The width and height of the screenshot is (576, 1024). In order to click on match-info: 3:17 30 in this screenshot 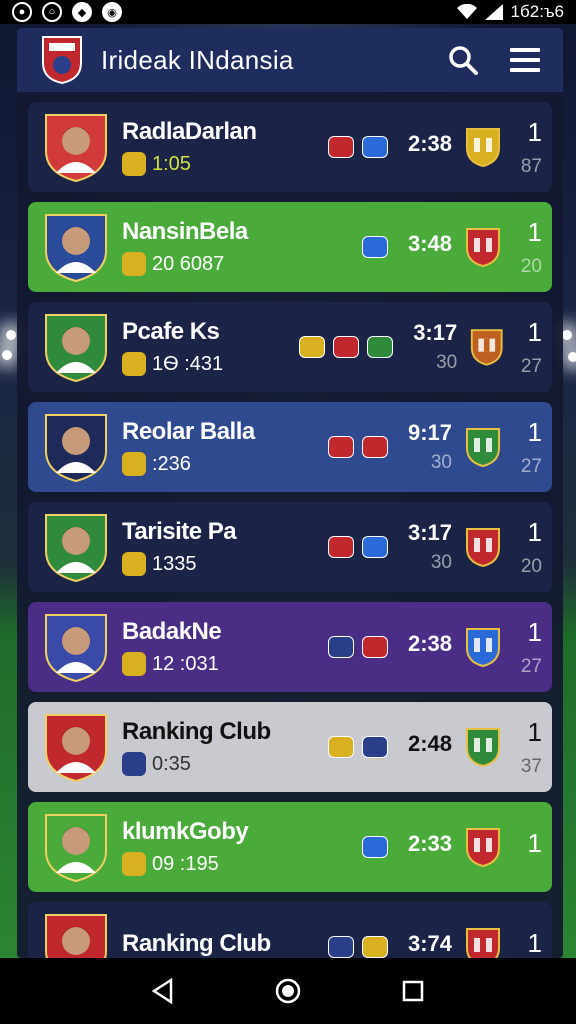, I will do `click(382, 547)`.